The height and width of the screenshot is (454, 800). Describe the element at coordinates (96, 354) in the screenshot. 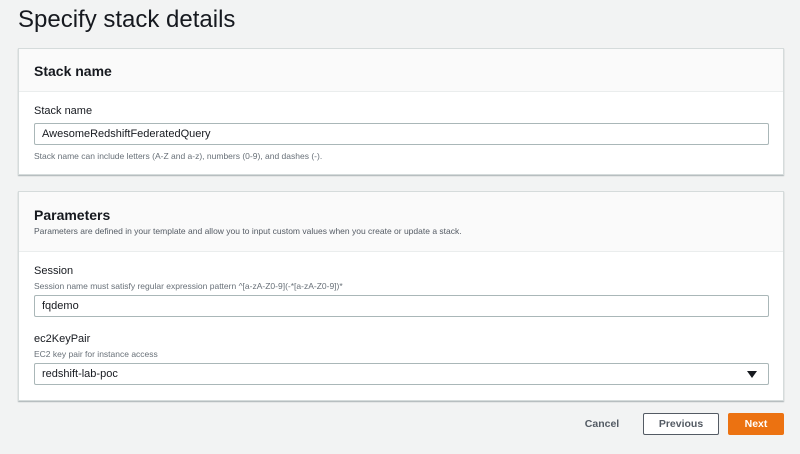

I see `ec2-key-pair-description: EC2 key pair for instance access` at that location.